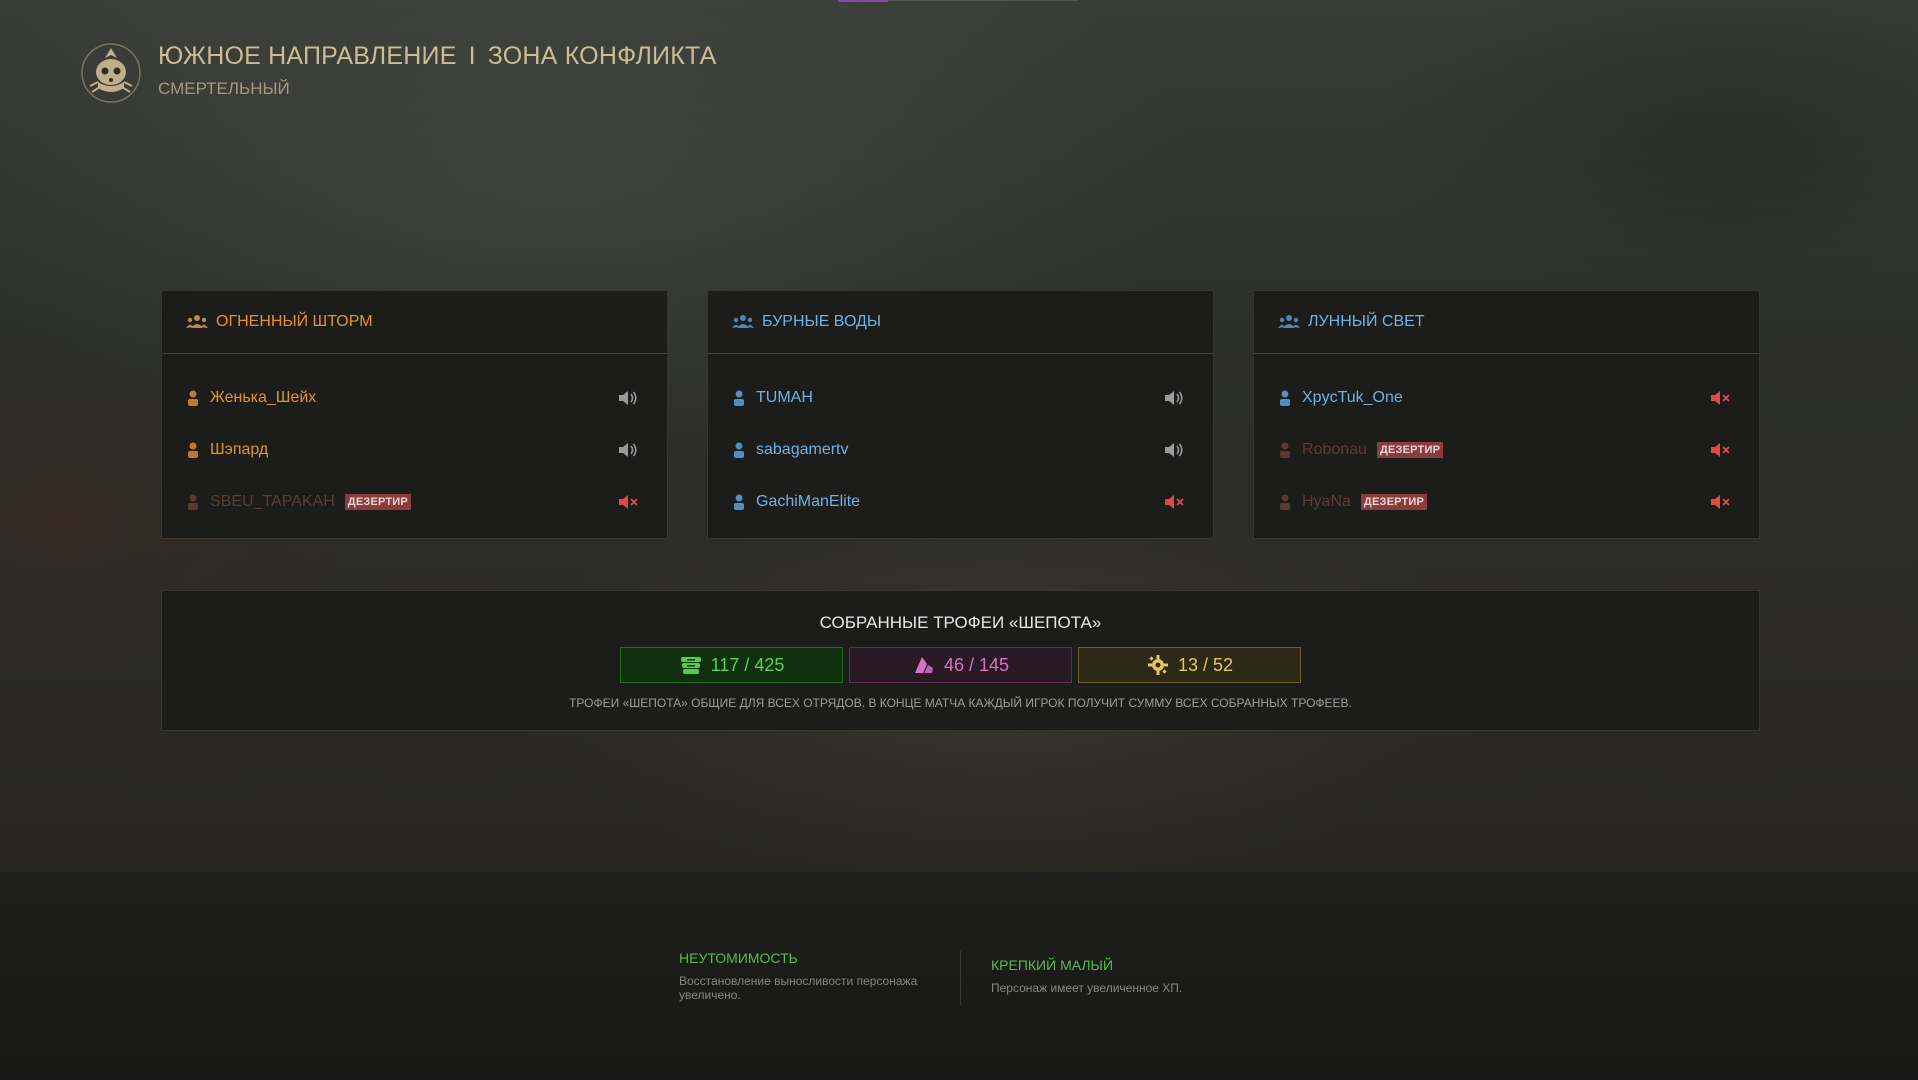  Describe the element at coordinates (414, 450) in the screenshot. I see `player-row: Шэпард` at that location.